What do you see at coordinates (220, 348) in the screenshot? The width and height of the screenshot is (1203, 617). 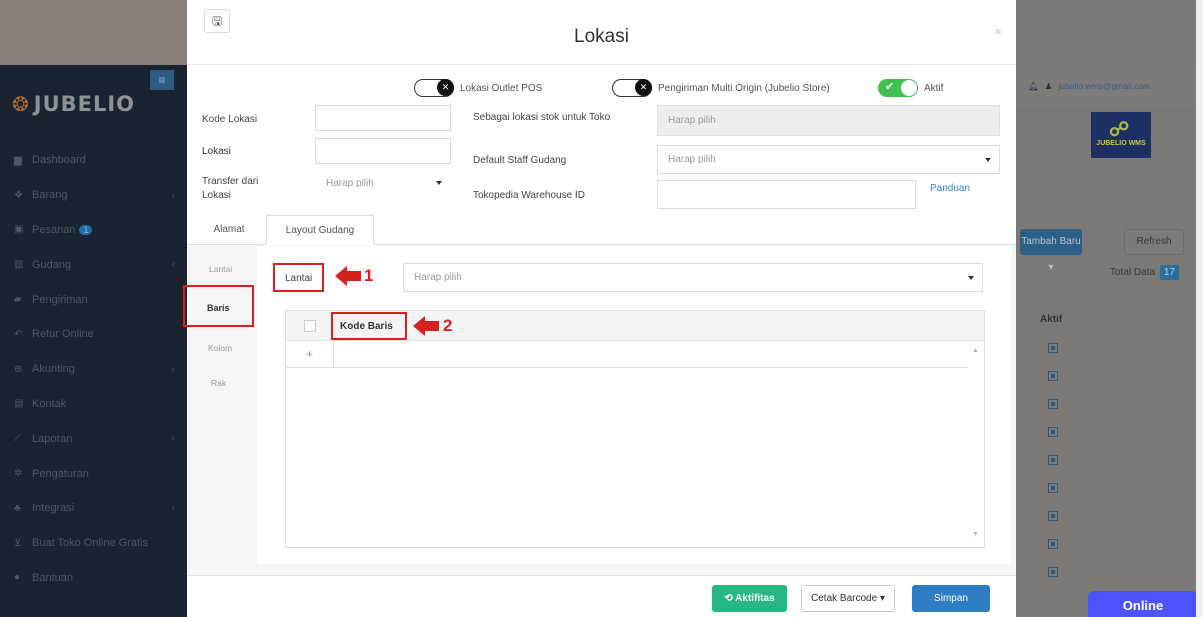 I see `subnav-kolom: Kolom` at bounding box center [220, 348].